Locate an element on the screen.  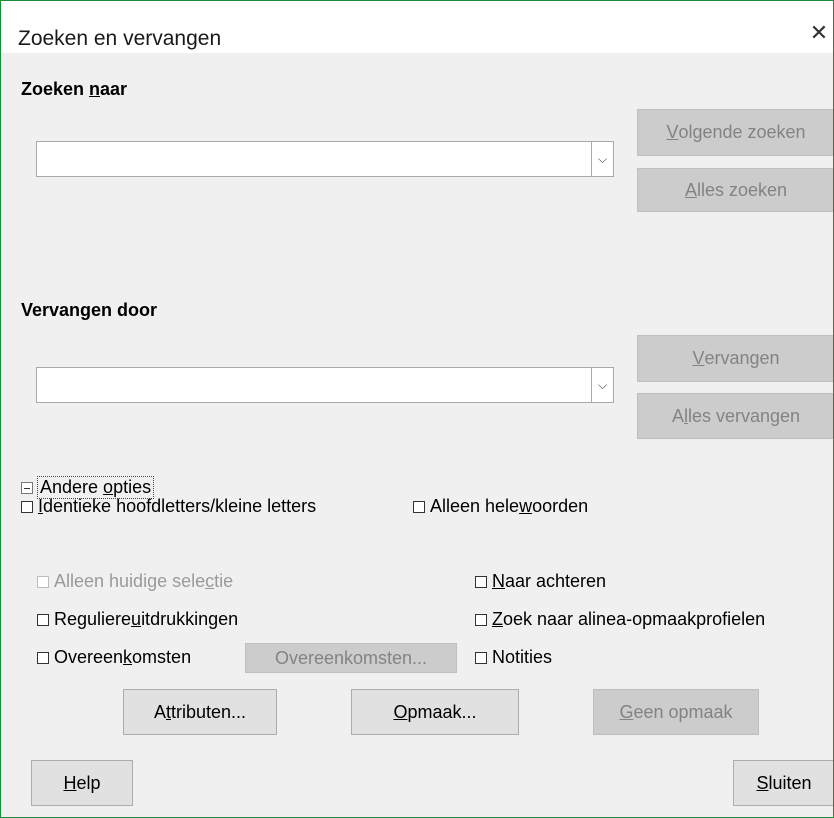
whole-words-checkbox: Alleen hele w oorden is located at coordinates (500, 506).